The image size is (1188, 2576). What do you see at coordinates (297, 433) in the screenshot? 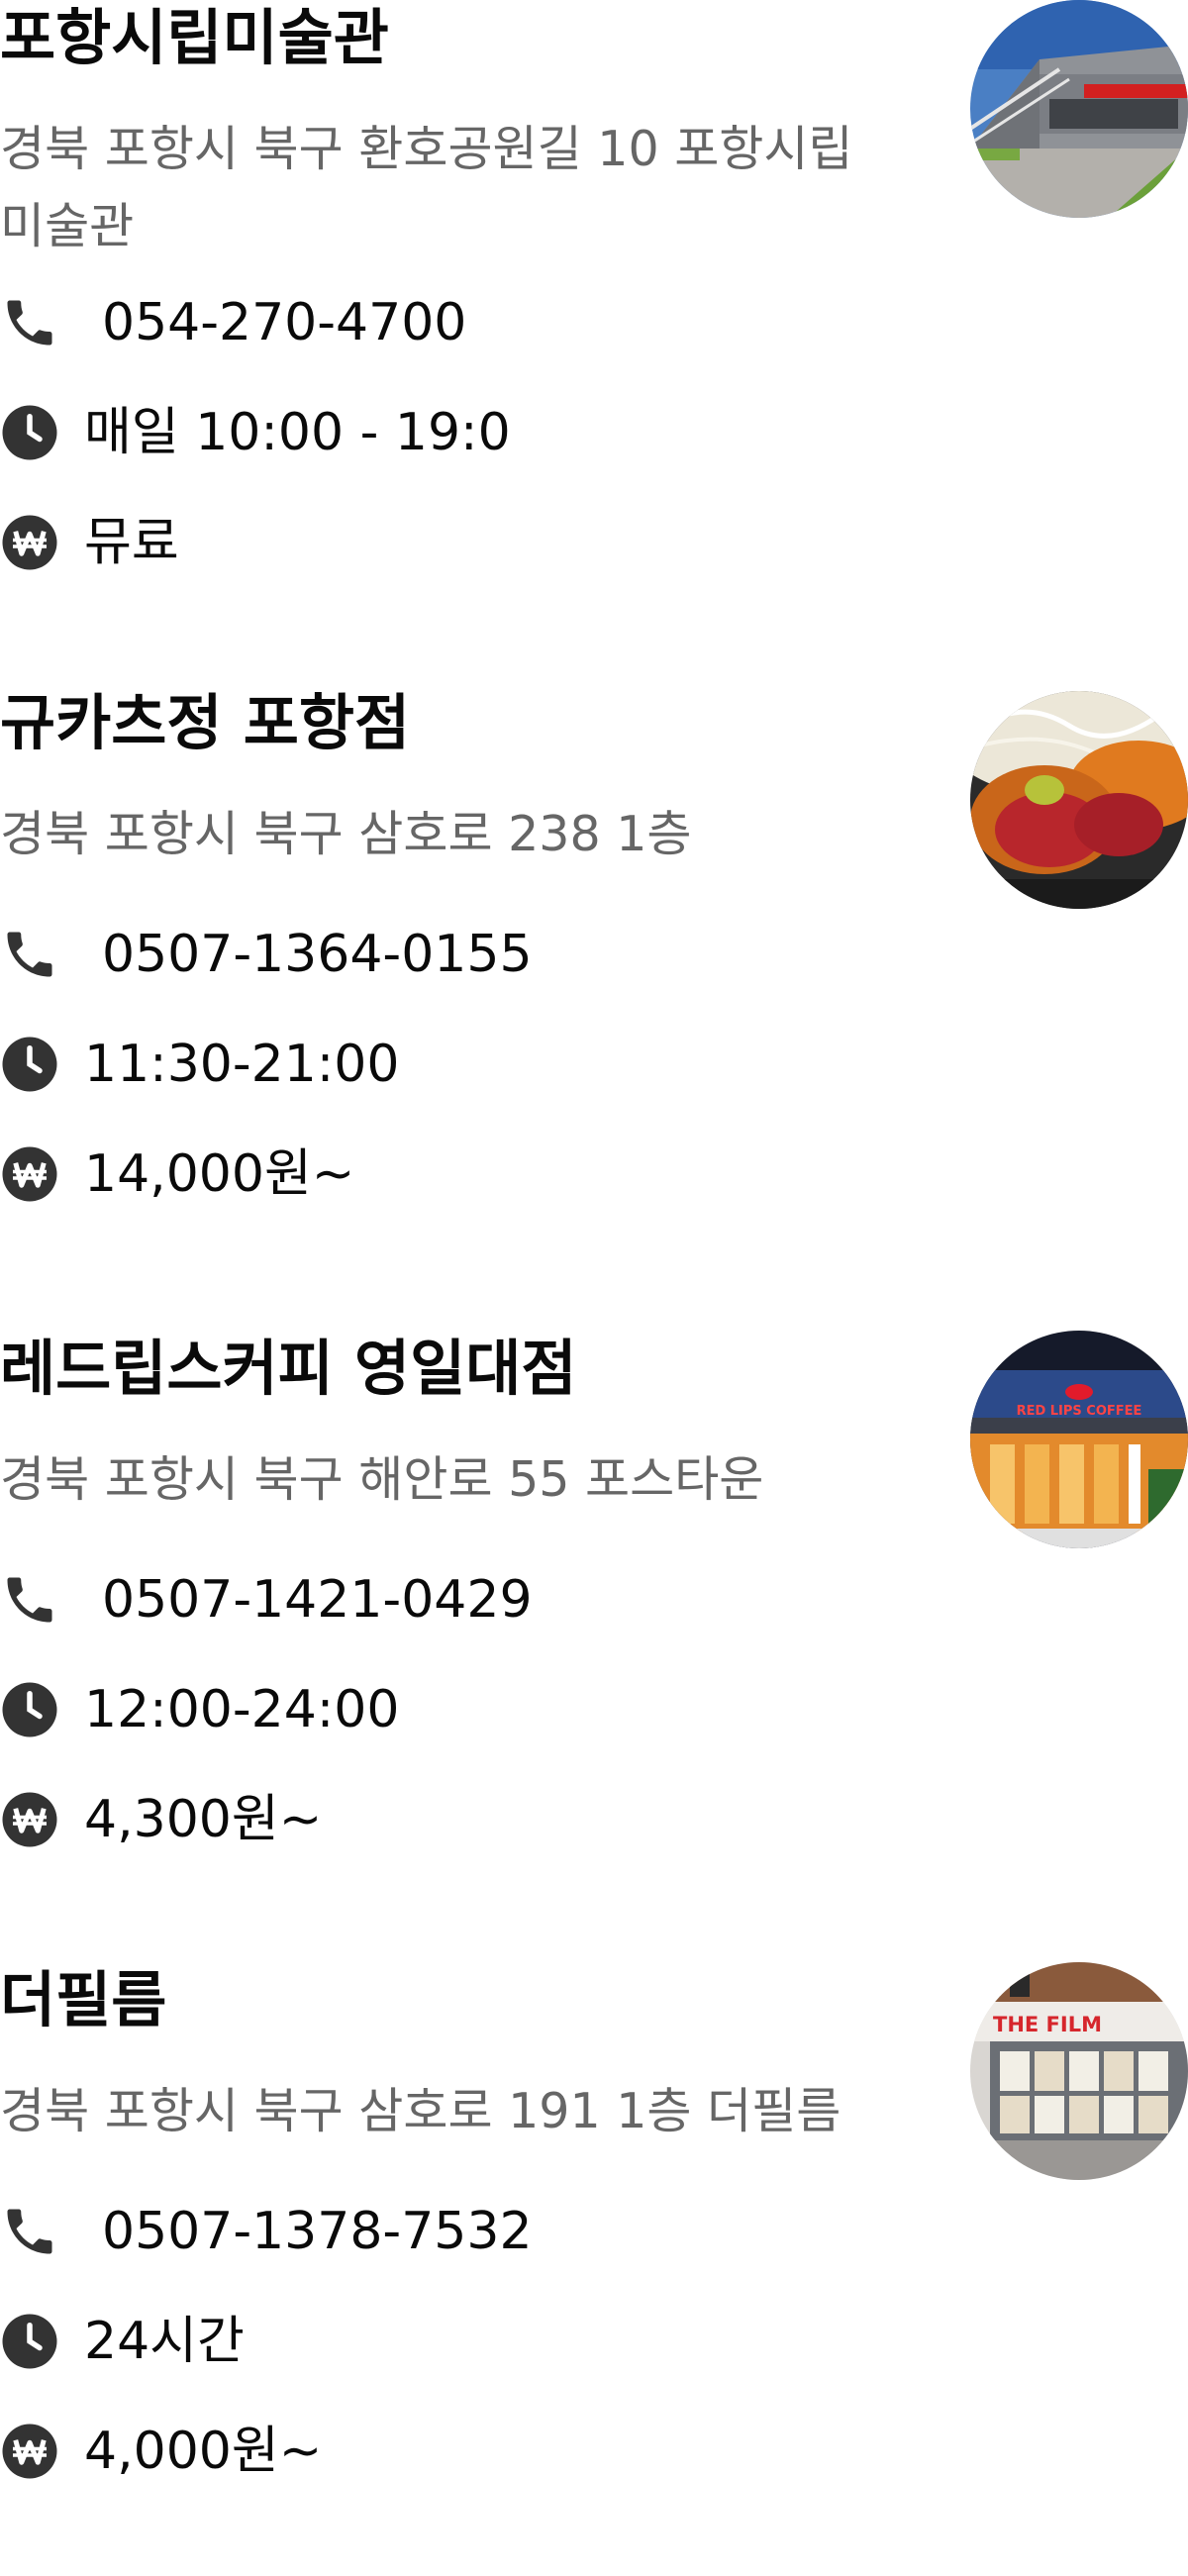
I see `opening-hours: 매일 10:00 - 19:0` at bounding box center [297, 433].